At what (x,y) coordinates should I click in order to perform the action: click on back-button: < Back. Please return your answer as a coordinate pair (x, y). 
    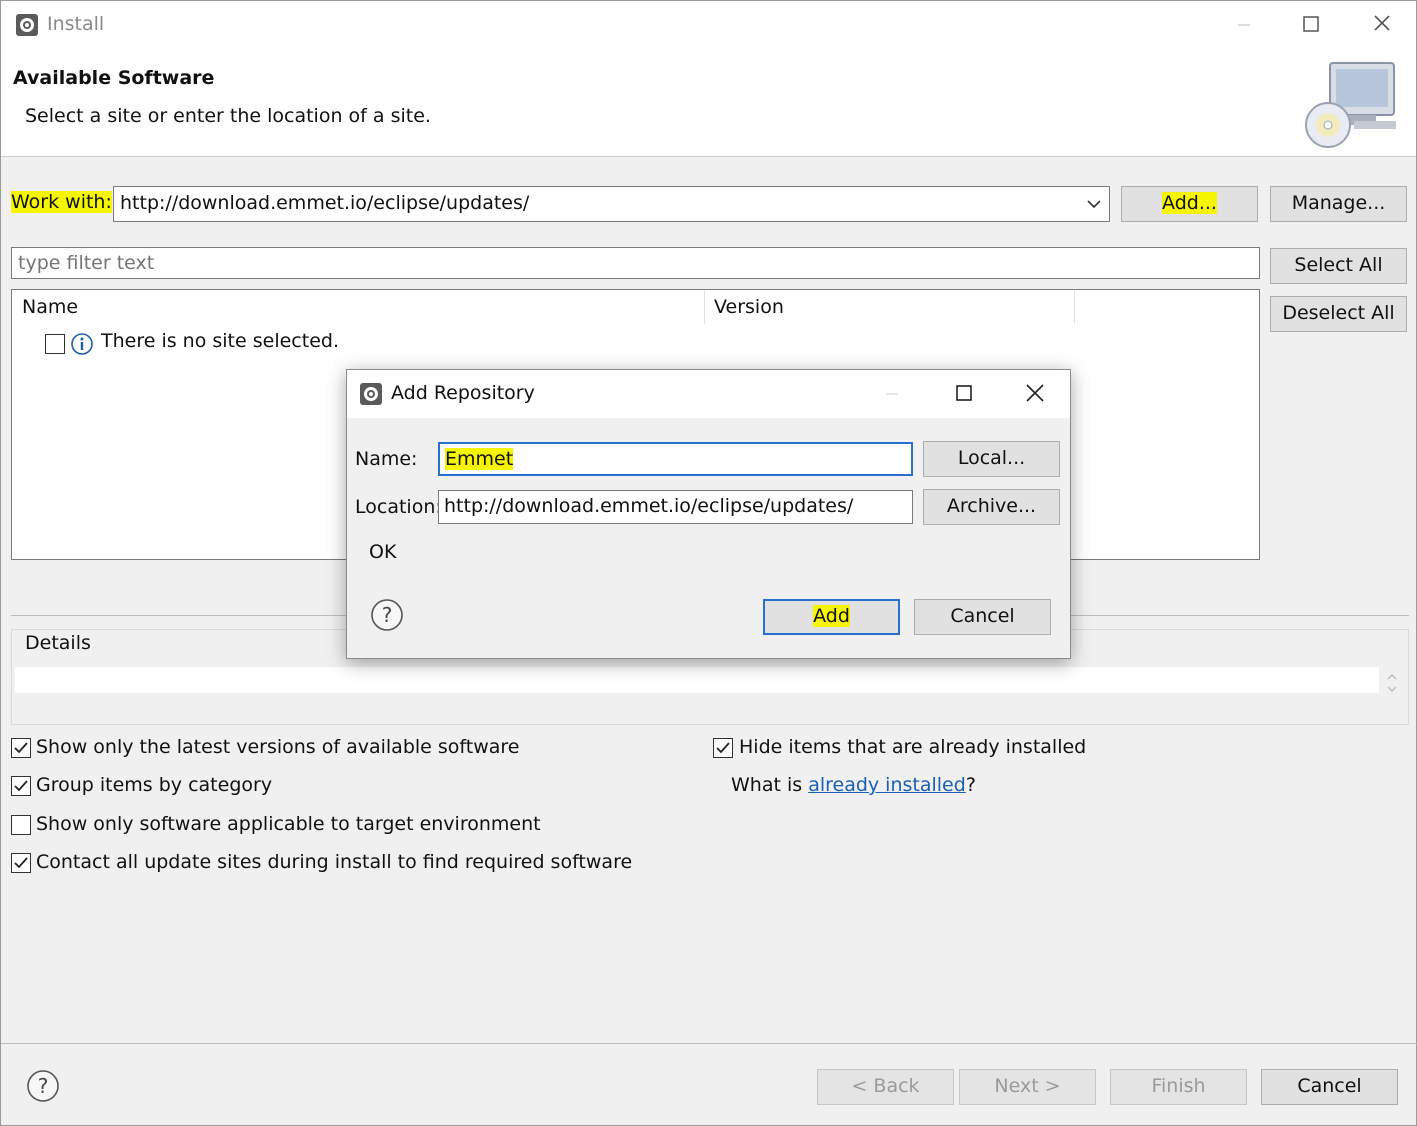
    Looking at the image, I should click on (885, 1087).